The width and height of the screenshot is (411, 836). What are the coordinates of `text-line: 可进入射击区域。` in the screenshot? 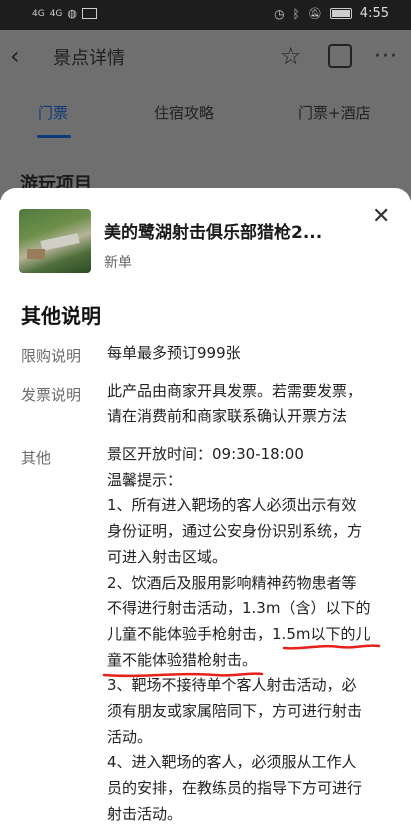 It's located at (167, 556).